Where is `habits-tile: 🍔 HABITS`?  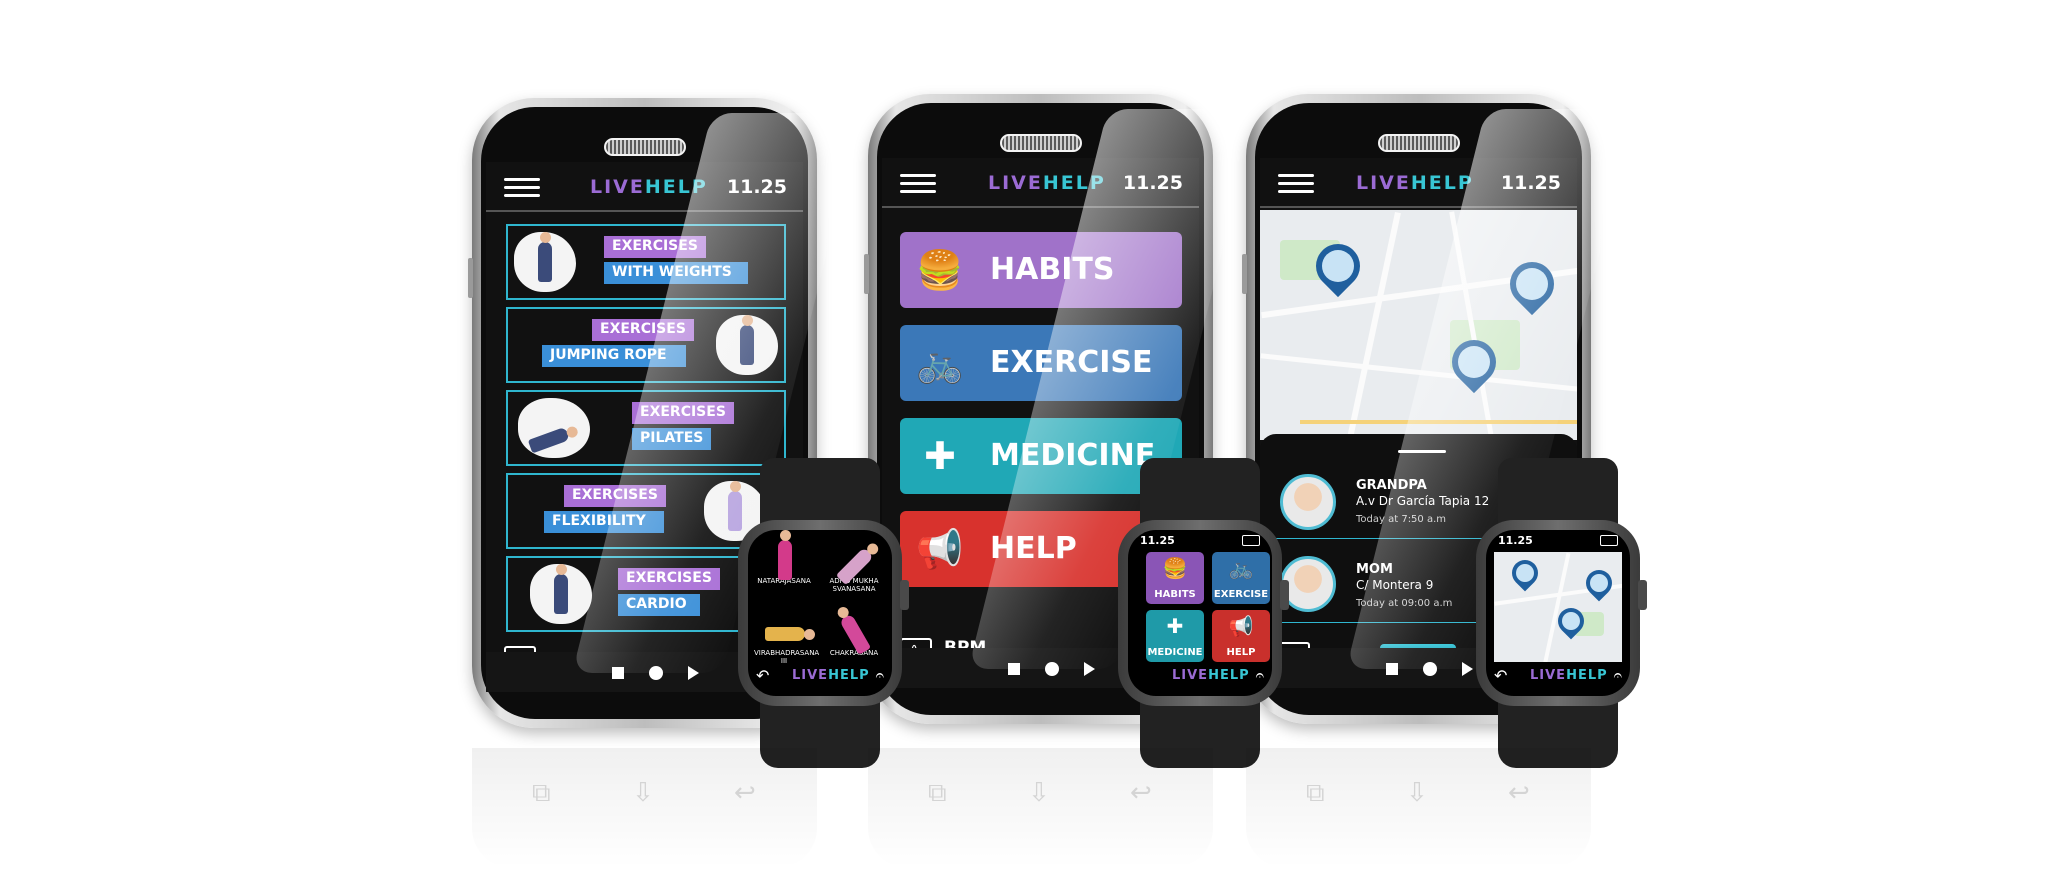
habits-tile: 🍔 HABITS is located at coordinates (1175, 578).